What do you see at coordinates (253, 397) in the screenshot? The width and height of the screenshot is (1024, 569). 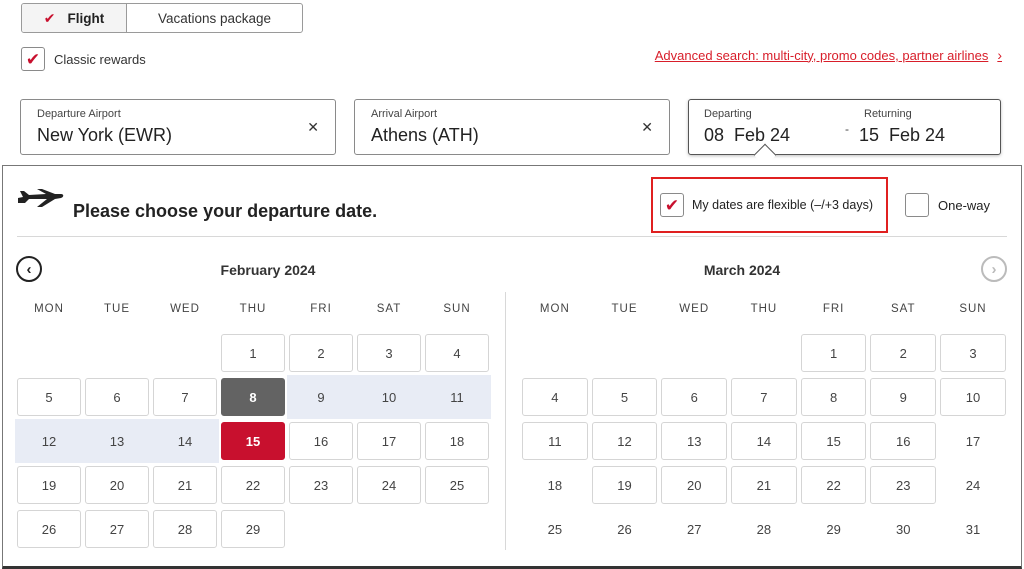 I see `selected-departure-day: 8` at bounding box center [253, 397].